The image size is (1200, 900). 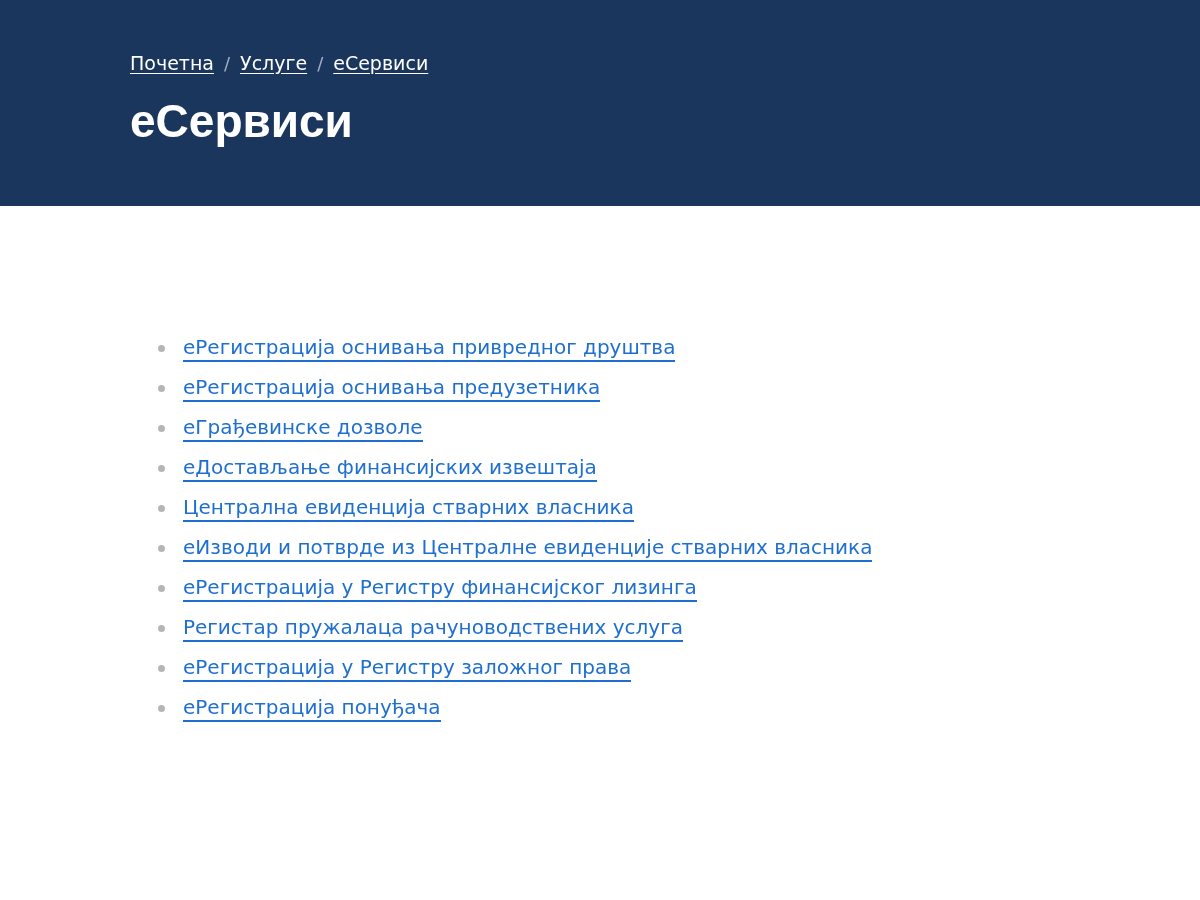 I want to click on breadcrumb-link: еСервиси, so click(x=381, y=63).